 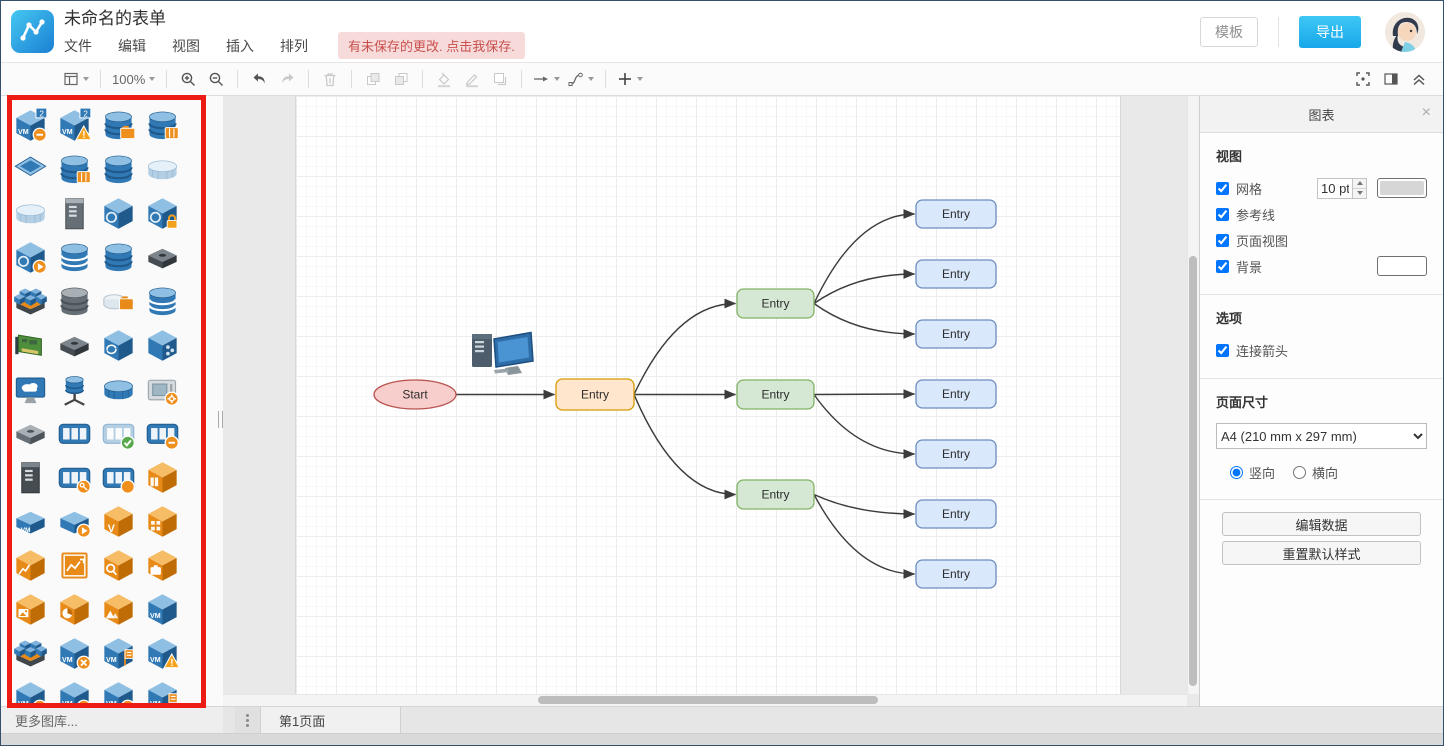 What do you see at coordinates (248, 720) in the screenshot?
I see `pages-menu-button` at bounding box center [248, 720].